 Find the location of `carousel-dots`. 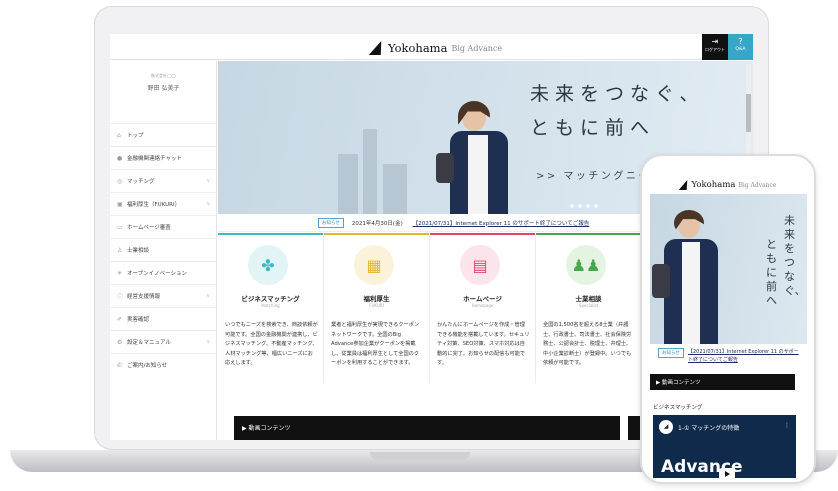

carousel-dots is located at coordinates (584, 206).